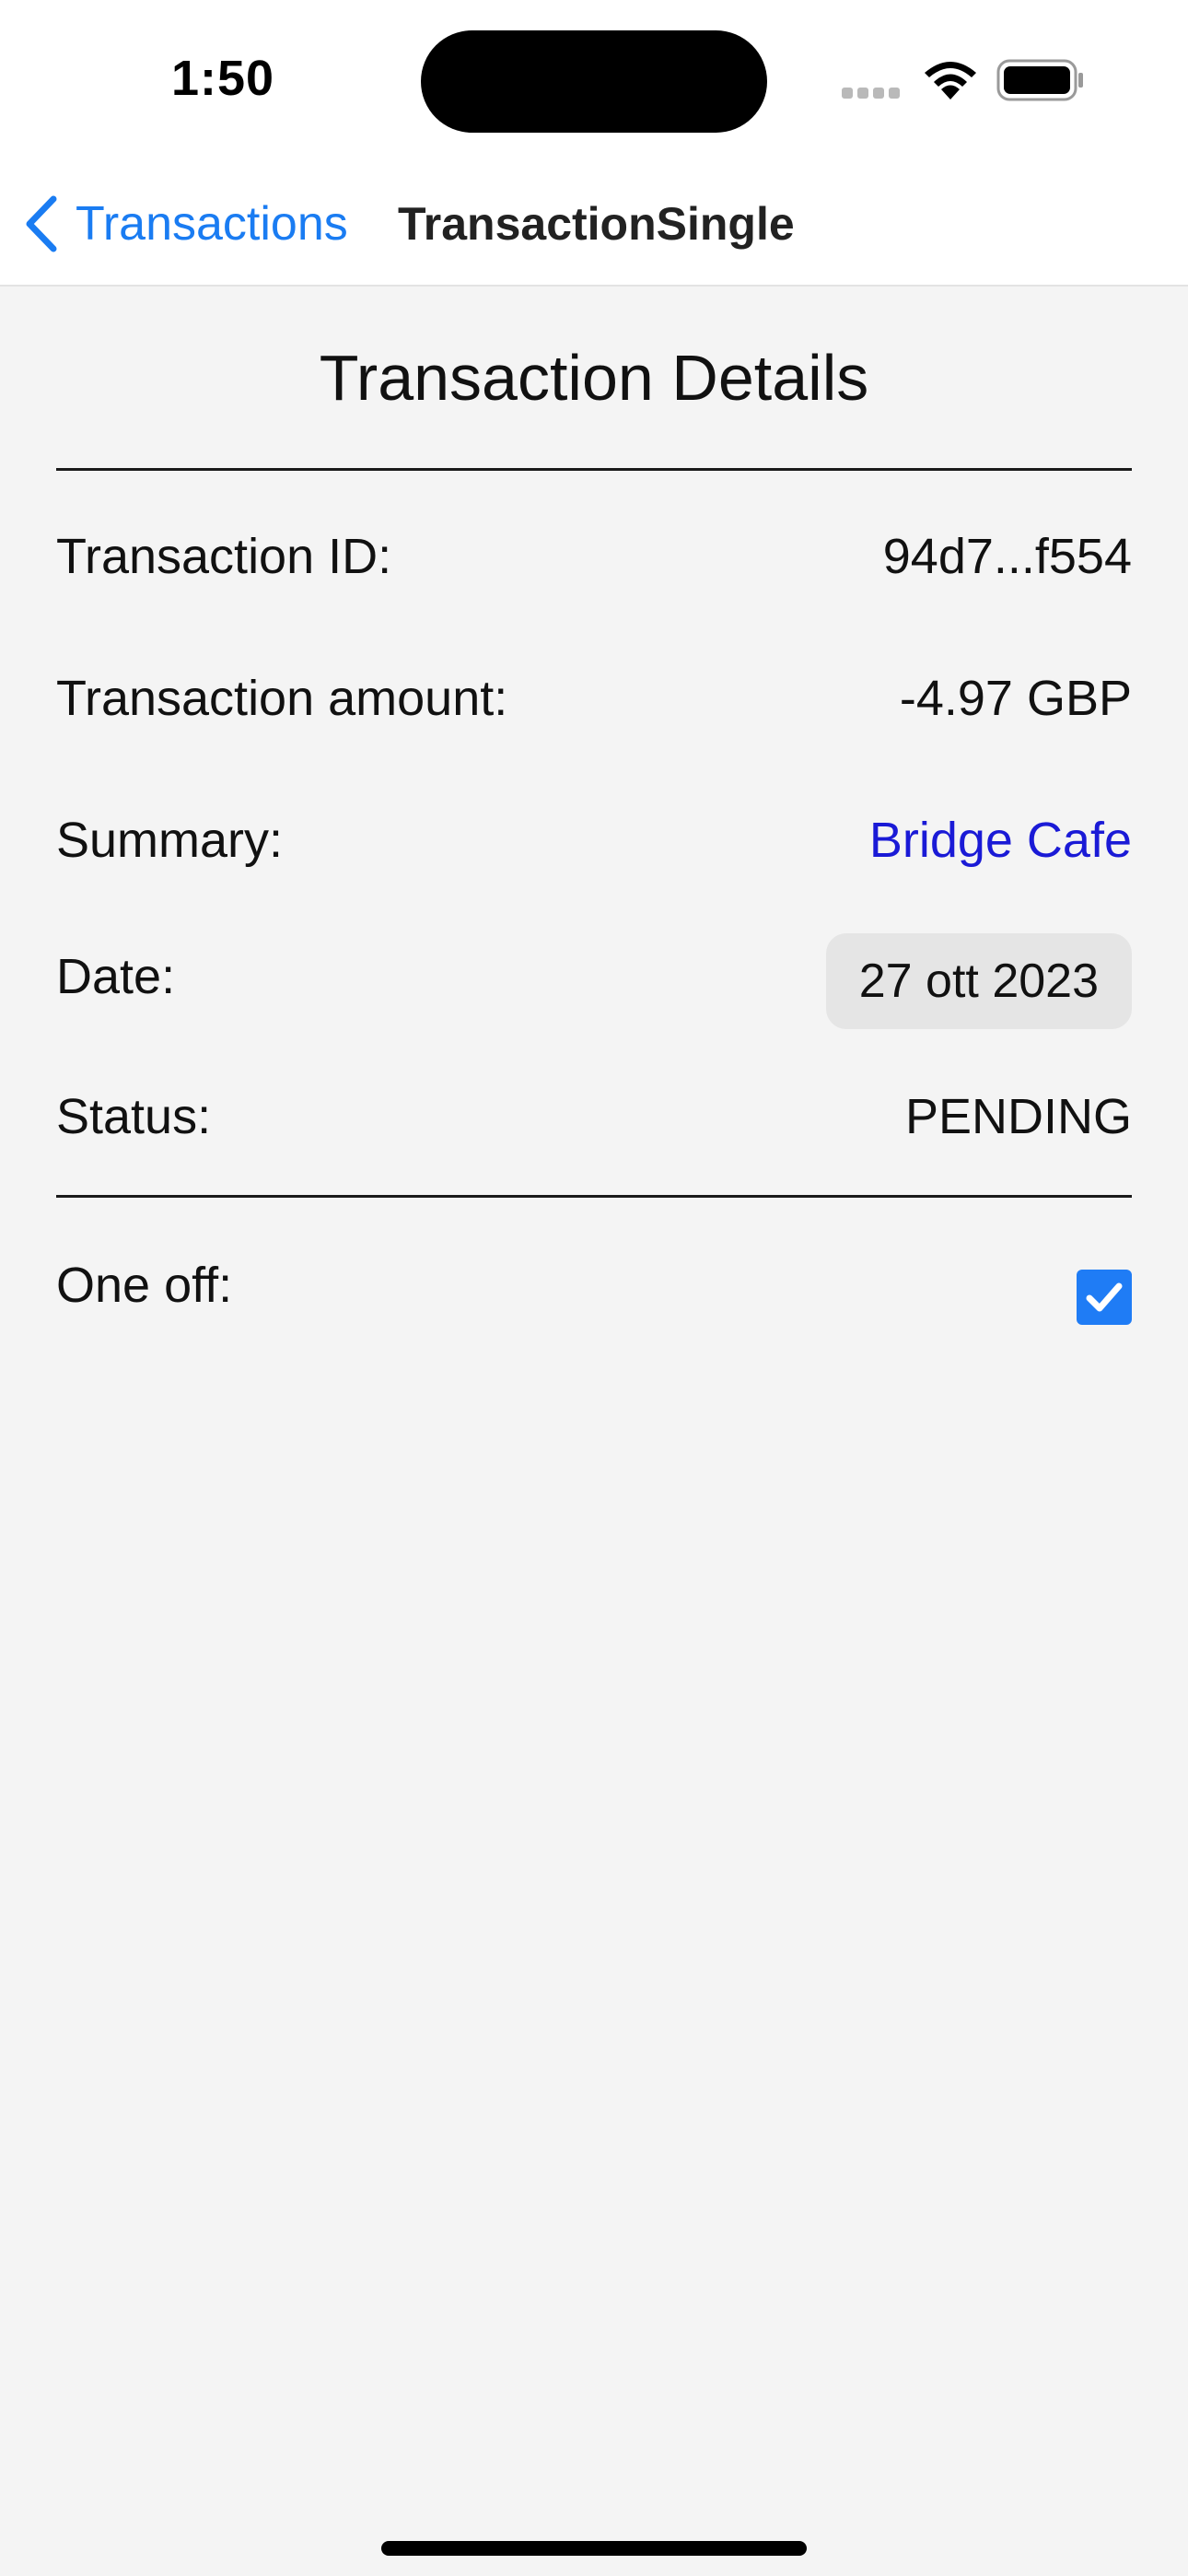 This screenshot has width=1188, height=2576. What do you see at coordinates (1018, 1116) in the screenshot?
I see `status-value: PENDING` at bounding box center [1018, 1116].